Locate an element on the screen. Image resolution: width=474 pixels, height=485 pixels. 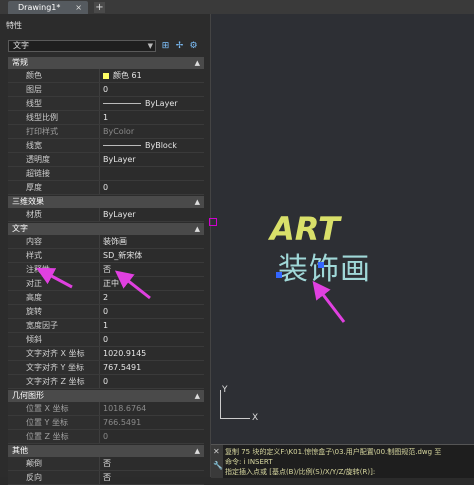
property-row: 位置 X 坐标 1018.6764 is located at coordinates (106, 409).